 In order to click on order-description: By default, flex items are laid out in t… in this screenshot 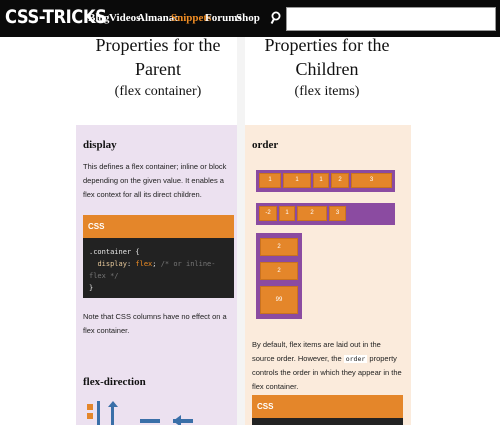, I will do `click(328, 366)`.